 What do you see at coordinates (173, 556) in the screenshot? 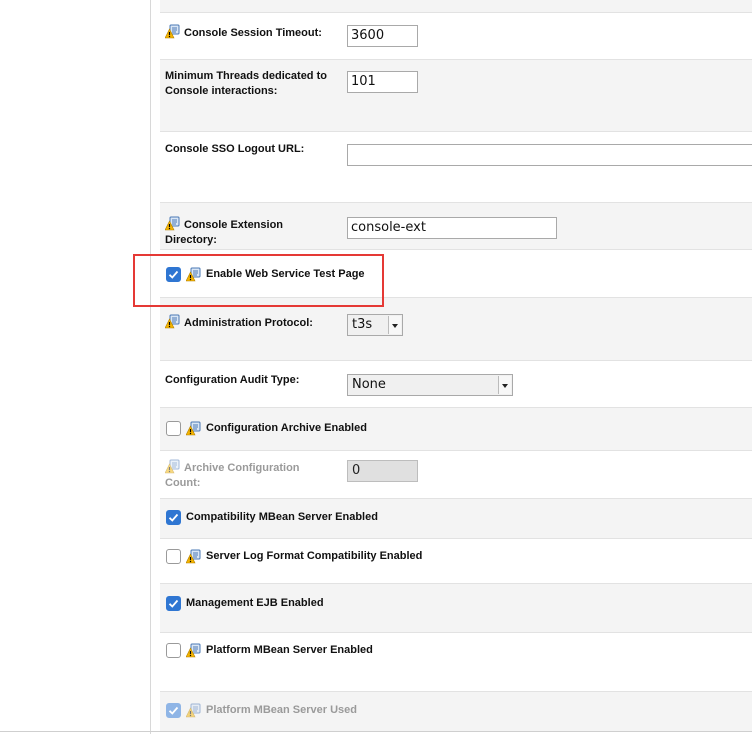
I see `server-log-format-compatibility-enabled-checkbox` at bounding box center [173, 556].